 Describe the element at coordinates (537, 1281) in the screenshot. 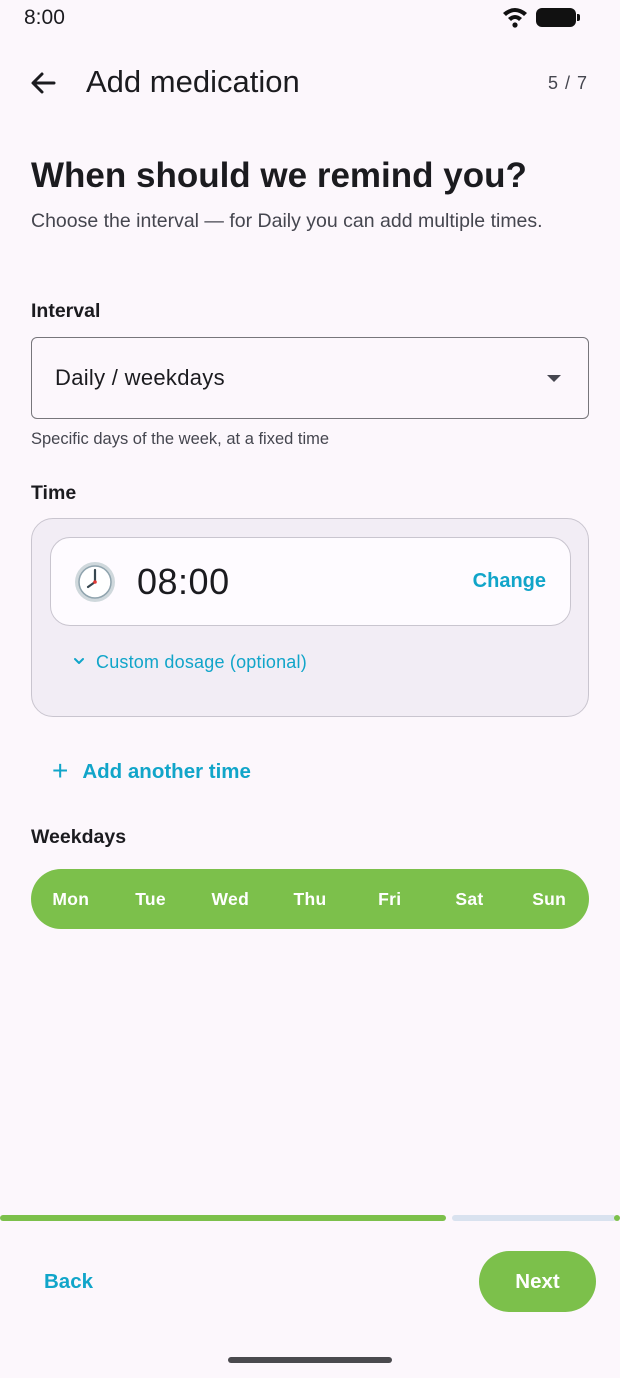

I see `next-button: Next` at that location.